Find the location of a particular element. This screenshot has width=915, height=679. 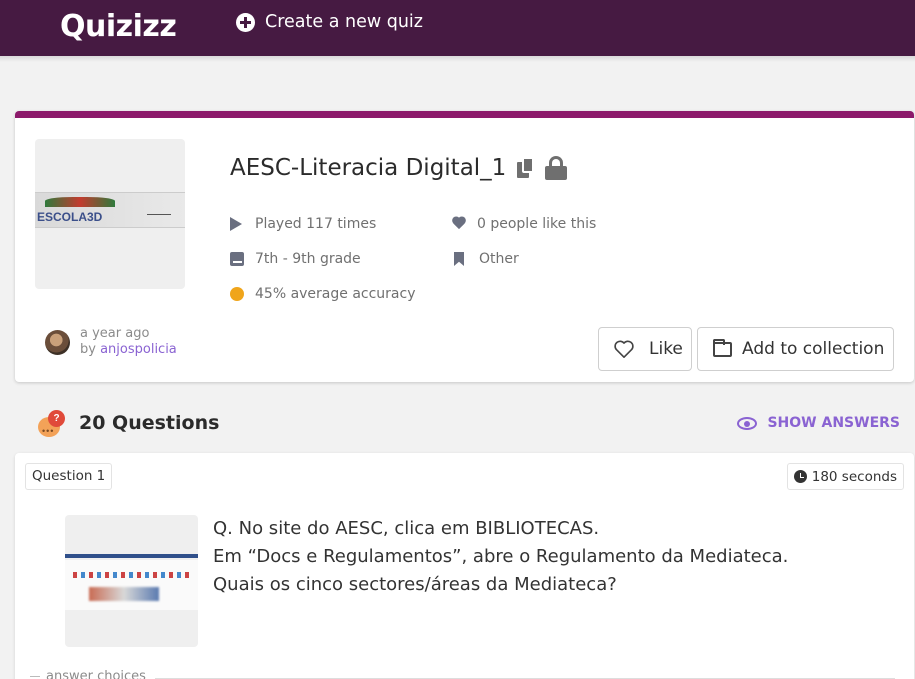

subject: Other is located at coordinates (486, 259).